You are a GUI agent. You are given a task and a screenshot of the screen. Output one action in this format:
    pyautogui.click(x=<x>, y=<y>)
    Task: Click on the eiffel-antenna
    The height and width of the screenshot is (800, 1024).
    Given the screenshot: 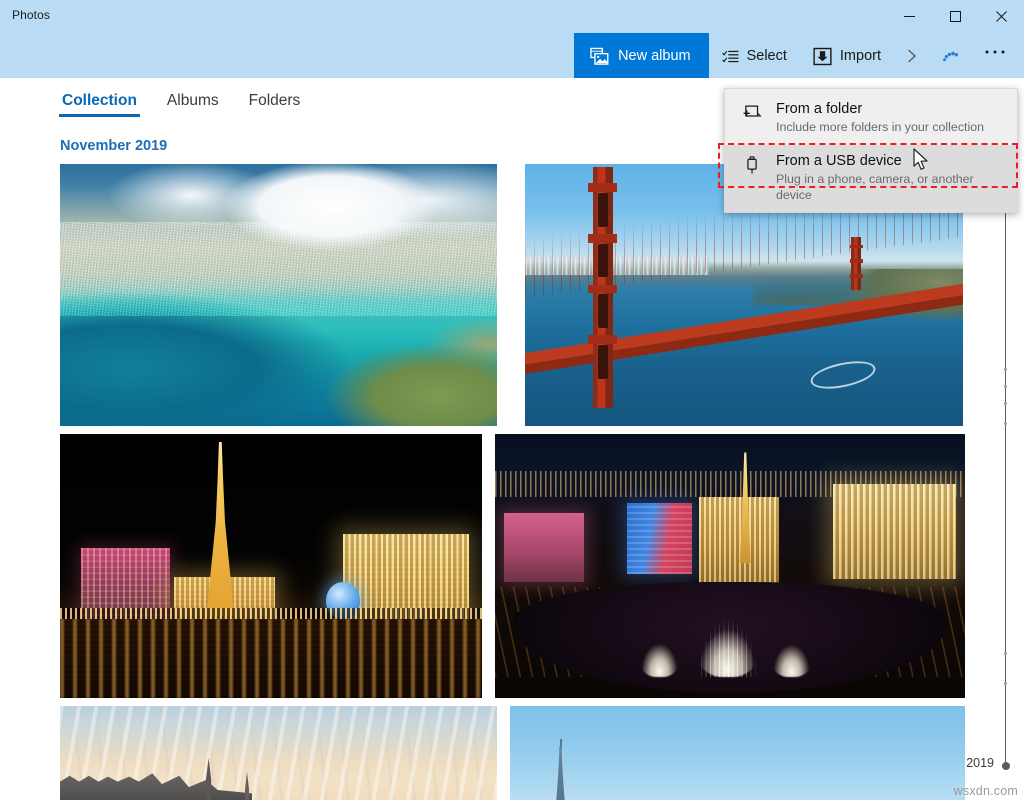 What is the action you would take?
    pyautogui.click(x=561, y=743)
    